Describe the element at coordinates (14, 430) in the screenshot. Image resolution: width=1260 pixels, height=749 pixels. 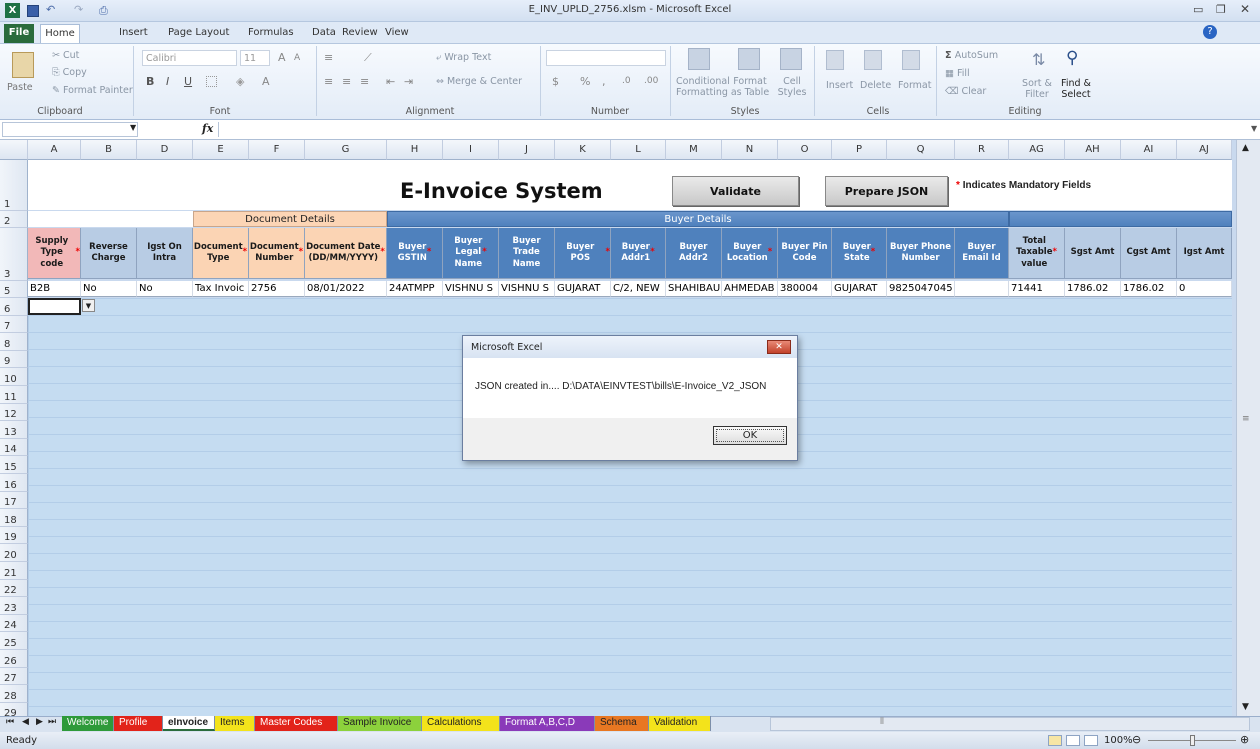
I see `row-header-13: 13` at that location.